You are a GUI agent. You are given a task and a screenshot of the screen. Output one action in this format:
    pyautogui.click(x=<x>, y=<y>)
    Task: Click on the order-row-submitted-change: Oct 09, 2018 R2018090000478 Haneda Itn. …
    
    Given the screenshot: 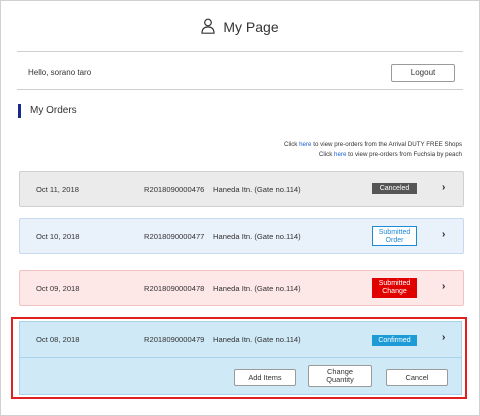 What is the action you would take?
    pyautogui.click(x=241, y=288)
    